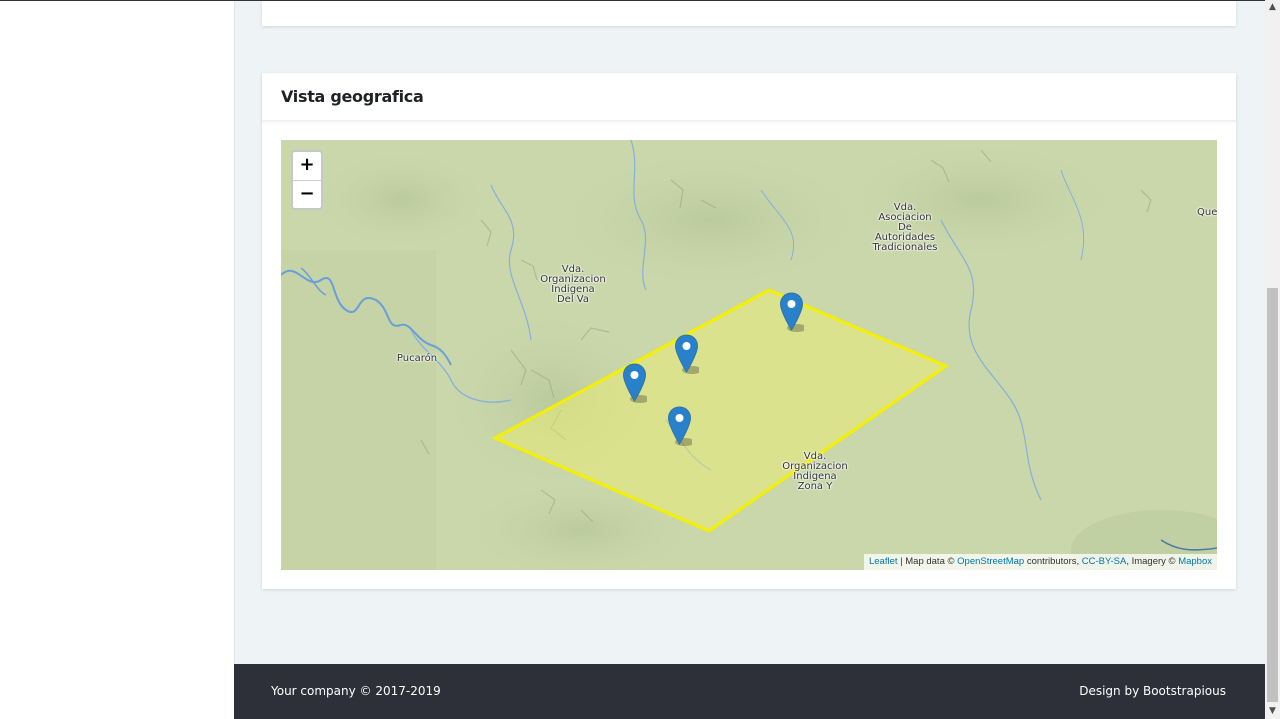 The width and height of the screenshot is (1280, 719). What do you see at coordinates (1272, 7) in the screenshot?
I see `scroll-up-icon: ▲` at bounding box center [1272, 7].